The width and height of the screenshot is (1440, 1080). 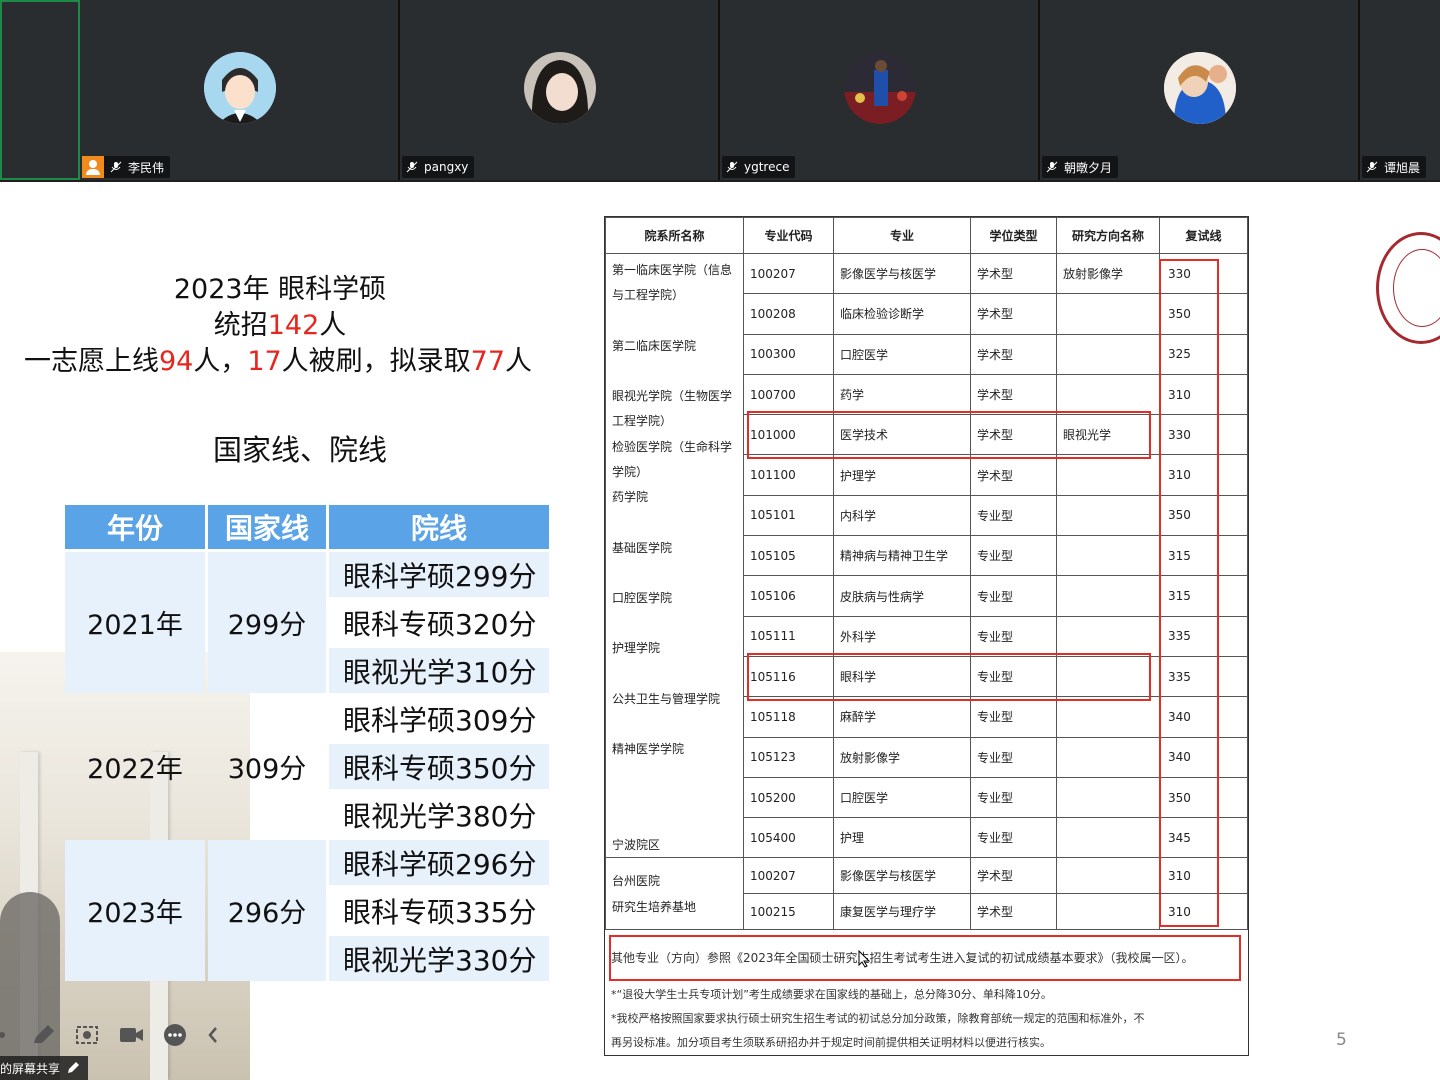 I want to click on doc-cell-code: 100208, so click(x=788, y=314).